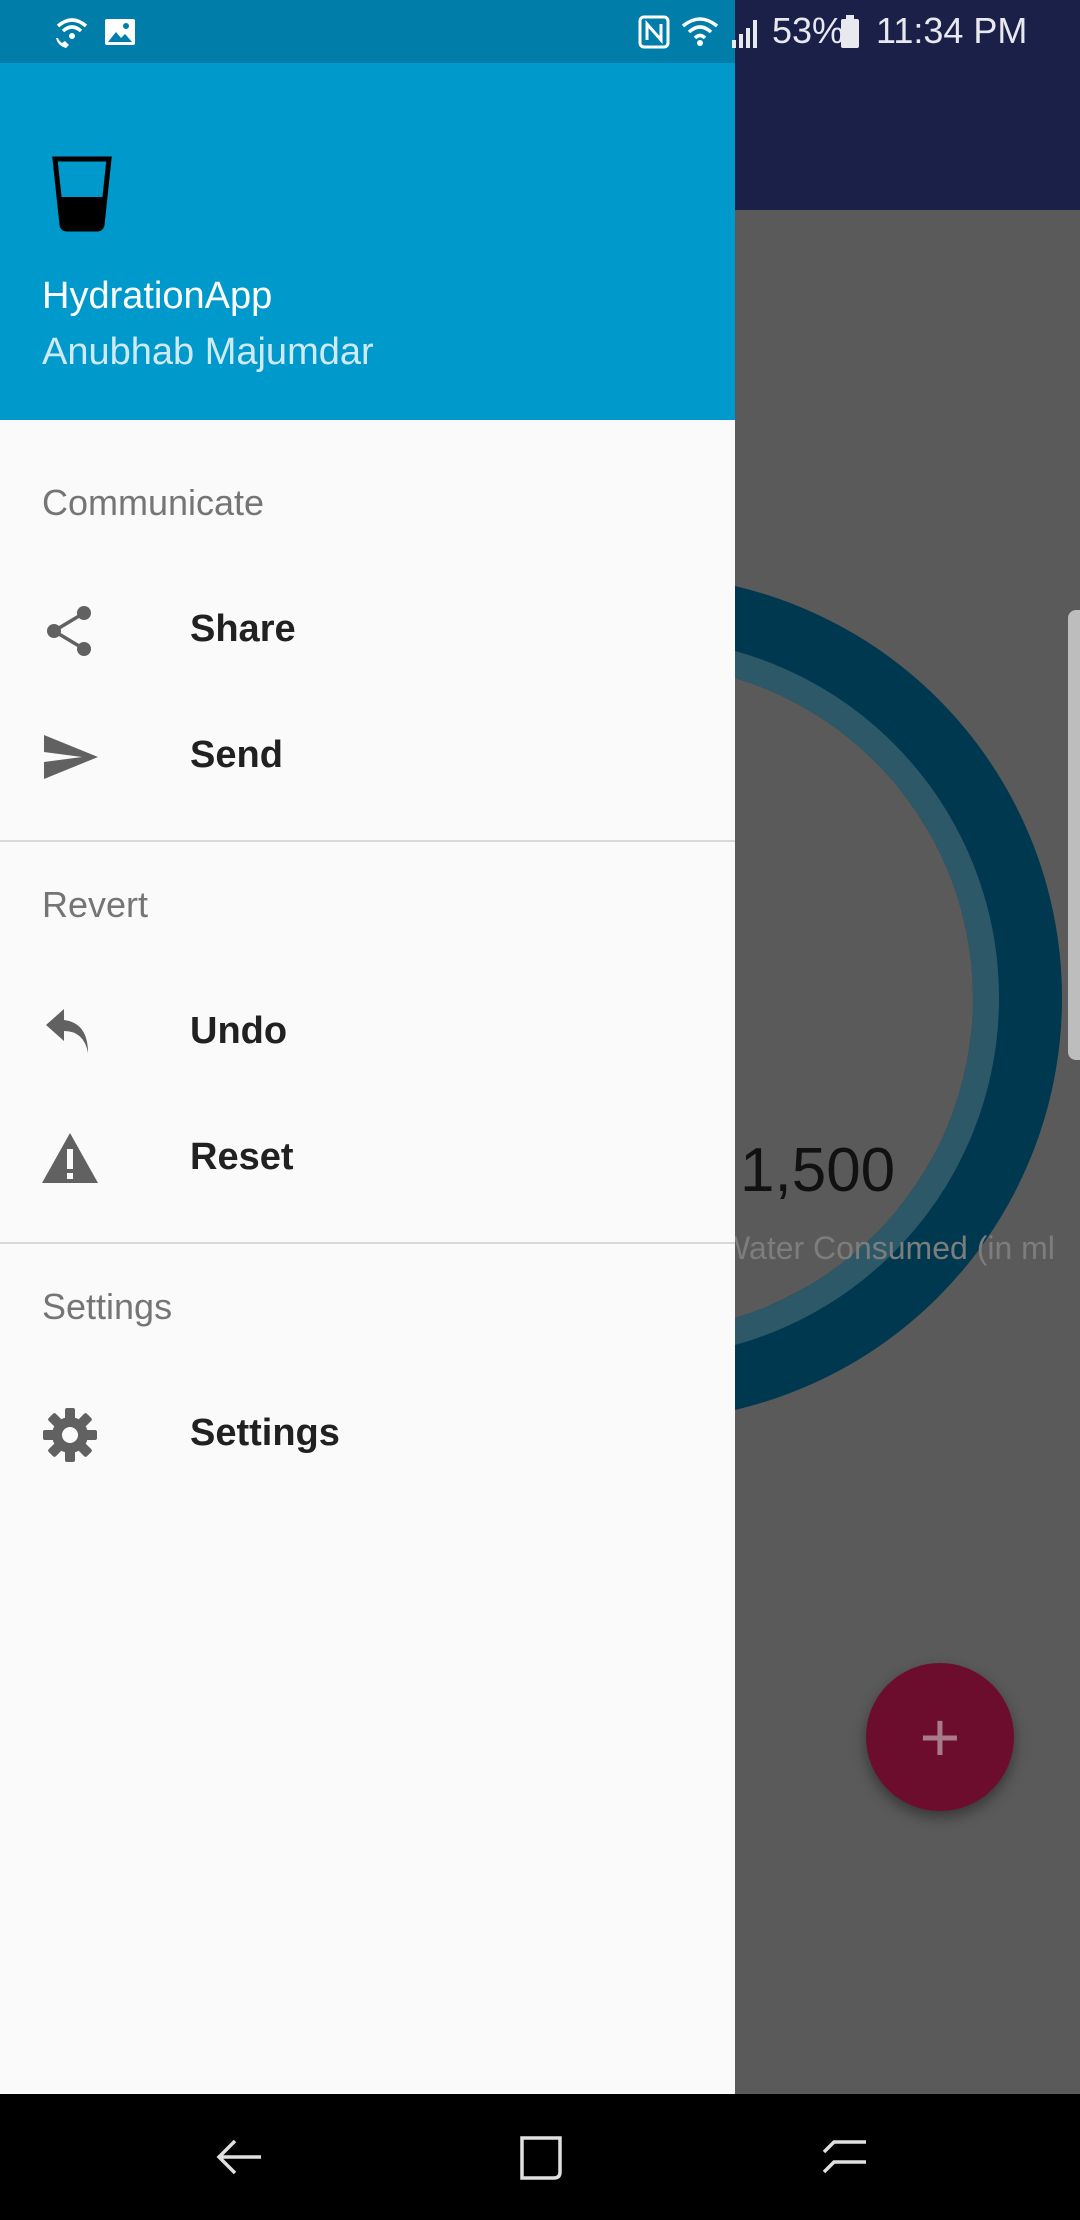  I want to click on menu-item-send: Send, so click(367, 757).